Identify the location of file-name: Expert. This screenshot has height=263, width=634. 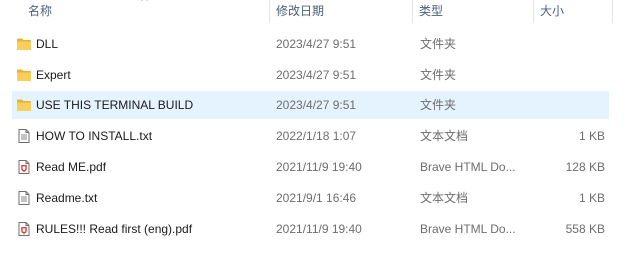
(53, 75).